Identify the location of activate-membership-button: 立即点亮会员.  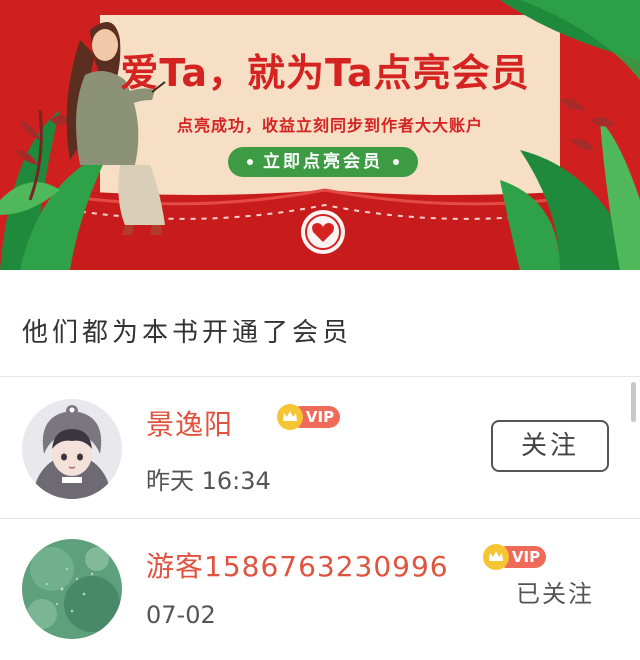
(323, 162).